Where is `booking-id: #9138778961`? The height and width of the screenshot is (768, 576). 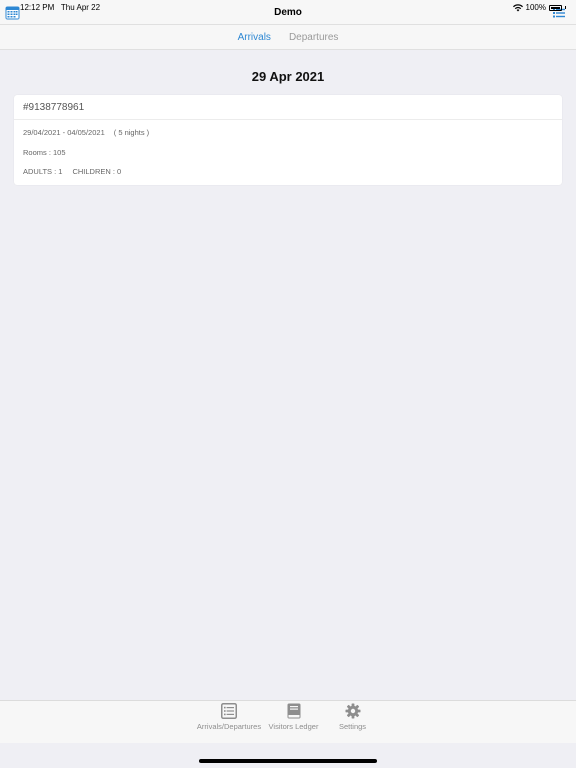
booking-id: #9138778961 is located at coordinates (54, 107).